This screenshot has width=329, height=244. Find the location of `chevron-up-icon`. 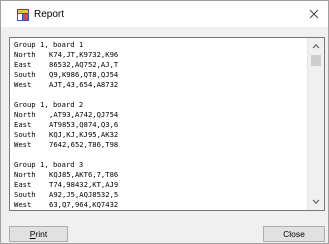

chevron-up-icon is located at coordinates (316, 46).